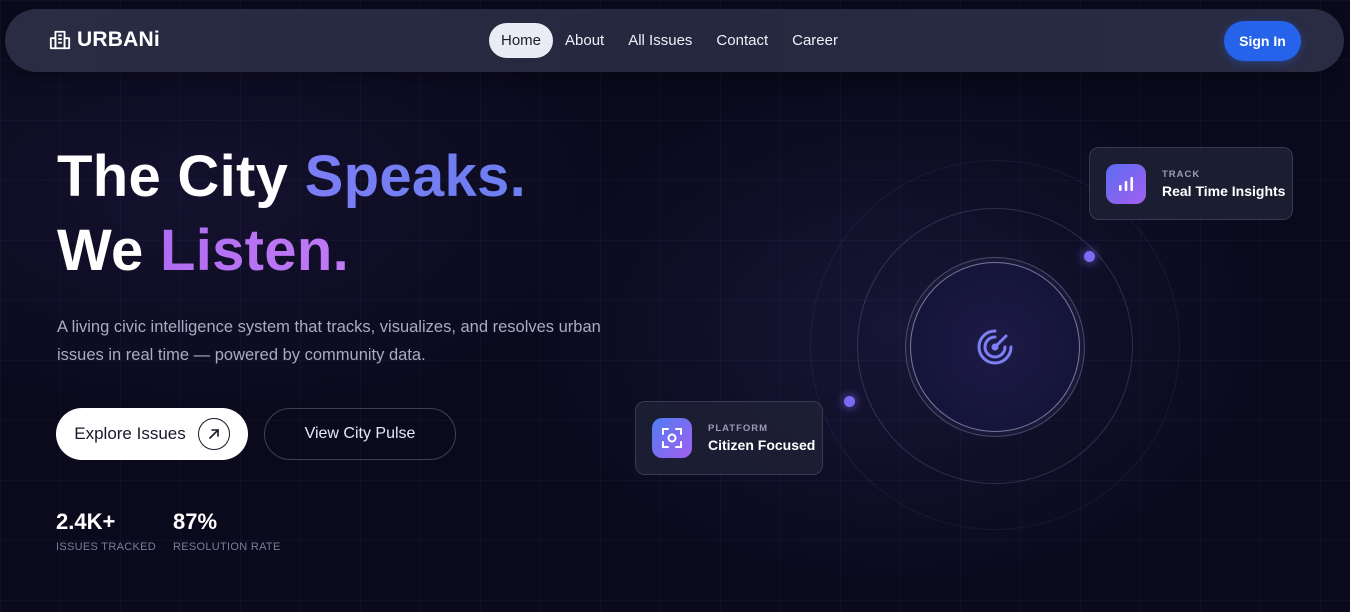  I want to click on platform-card: PLATFORM Citizen Focused, so click(729, 438).